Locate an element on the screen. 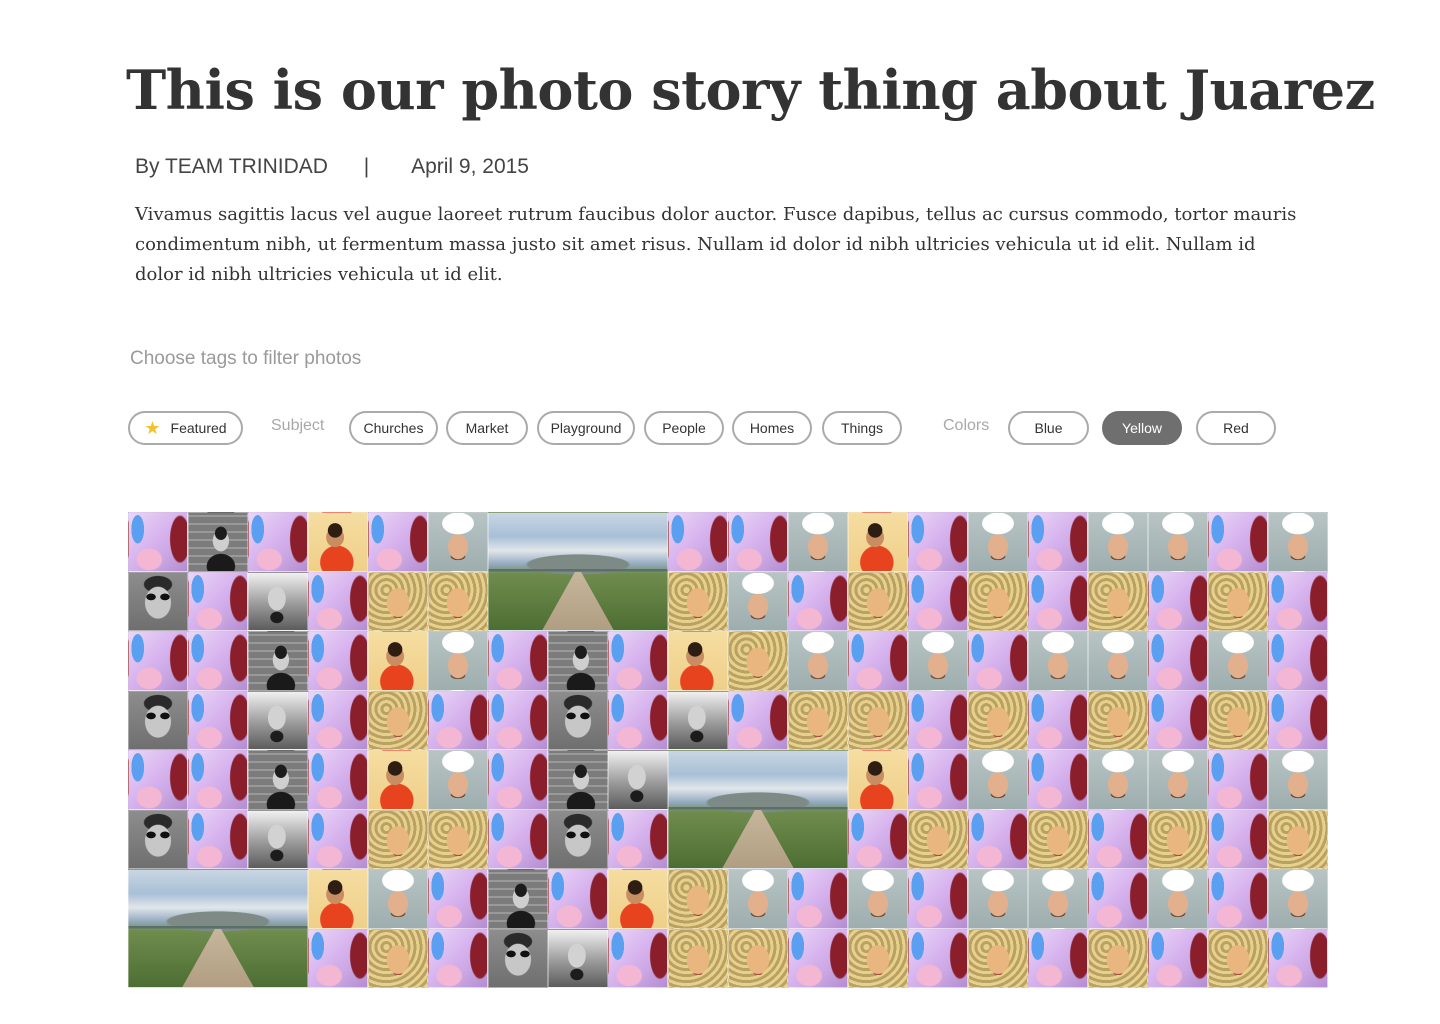  tag-homes: Homes is located at coordinates (772, 428).